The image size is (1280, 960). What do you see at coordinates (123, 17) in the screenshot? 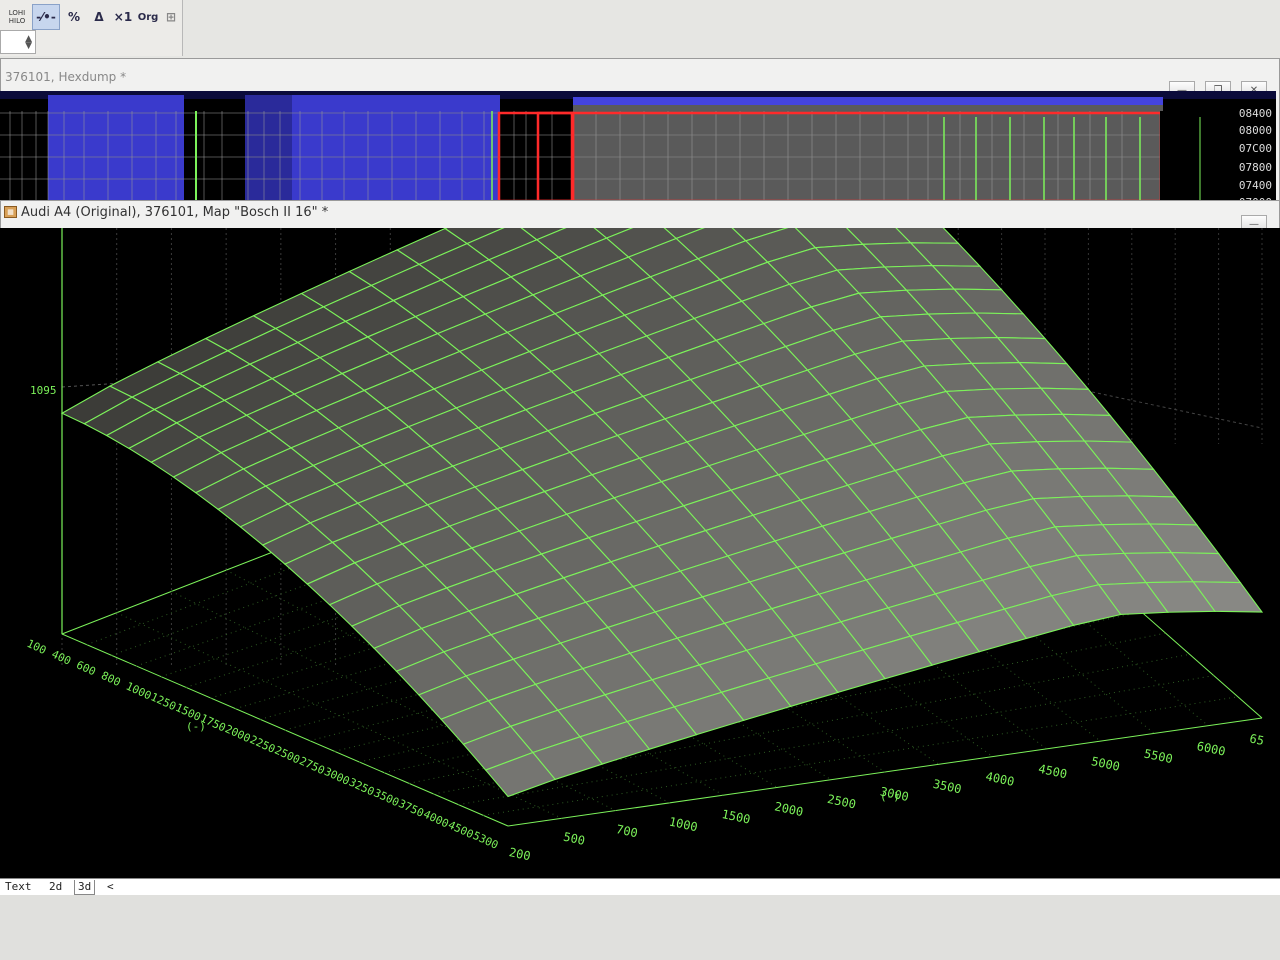
I see `multiply-button: ×1` at bounding box center [123, 17].